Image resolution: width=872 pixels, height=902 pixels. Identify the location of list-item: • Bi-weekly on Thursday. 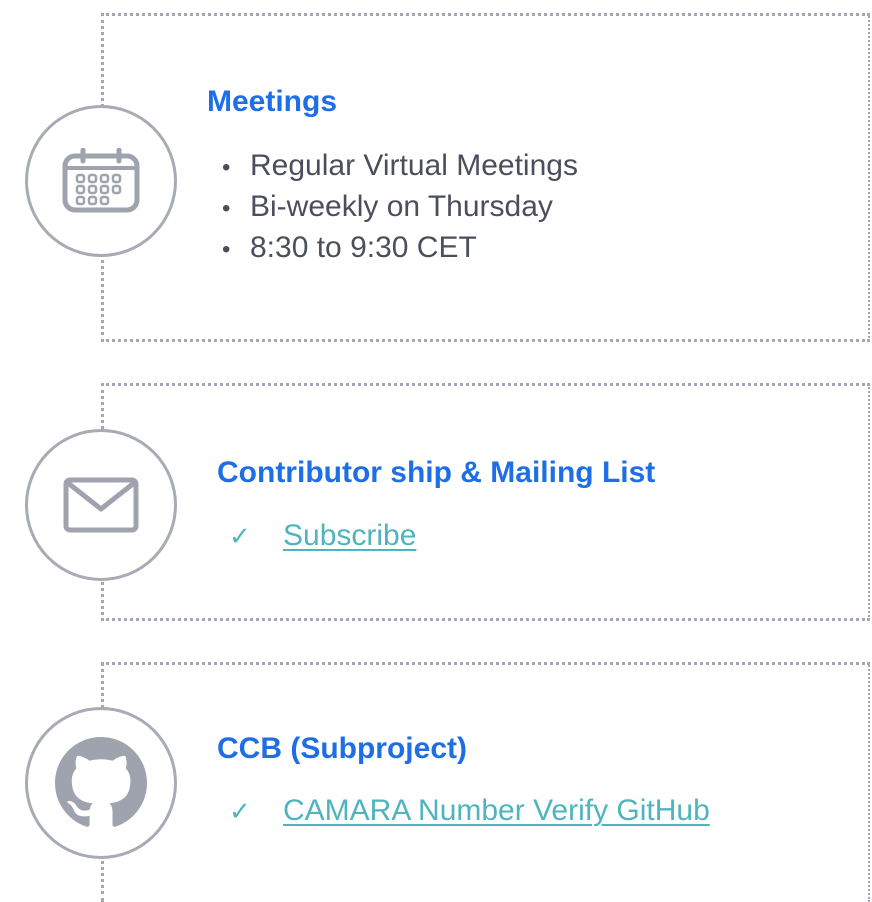
(400, 207).